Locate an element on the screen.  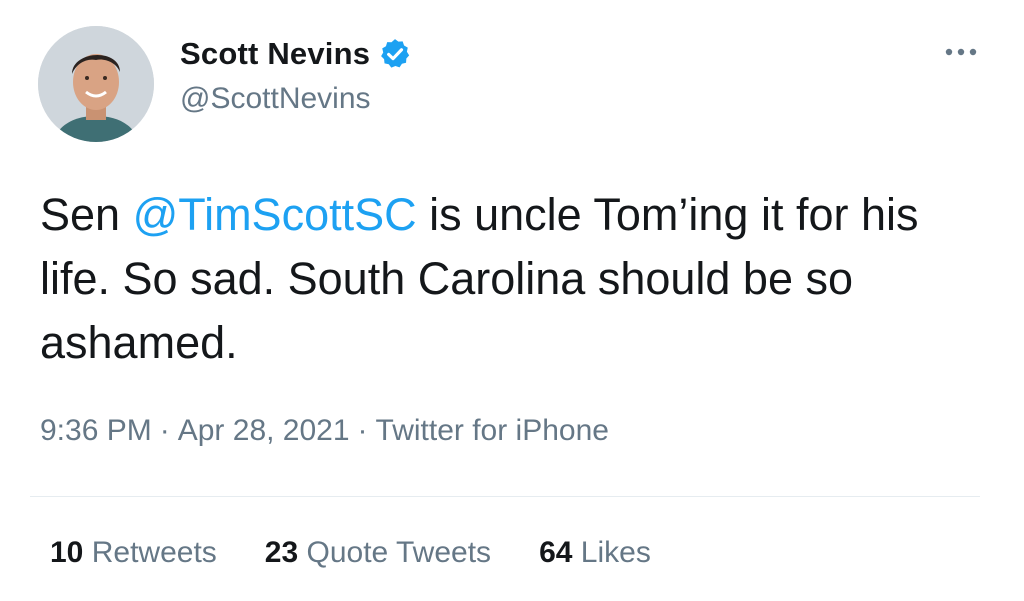
divider is located at coordinates (505, 496).